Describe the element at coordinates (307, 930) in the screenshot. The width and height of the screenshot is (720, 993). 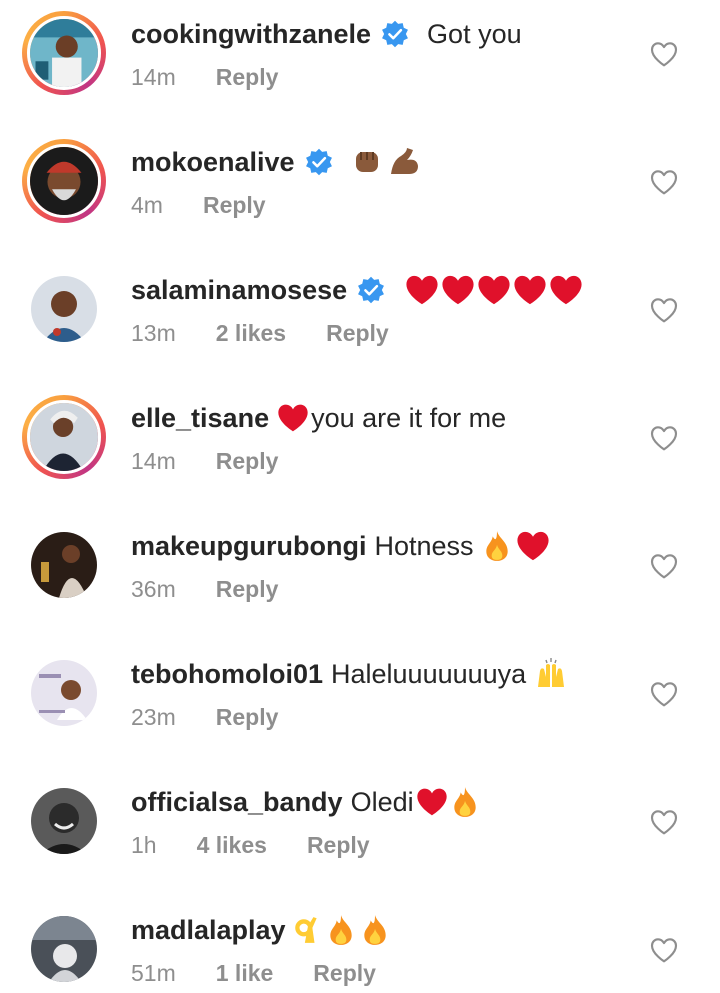
I see `ok-hand-emoji-icon` at that location.